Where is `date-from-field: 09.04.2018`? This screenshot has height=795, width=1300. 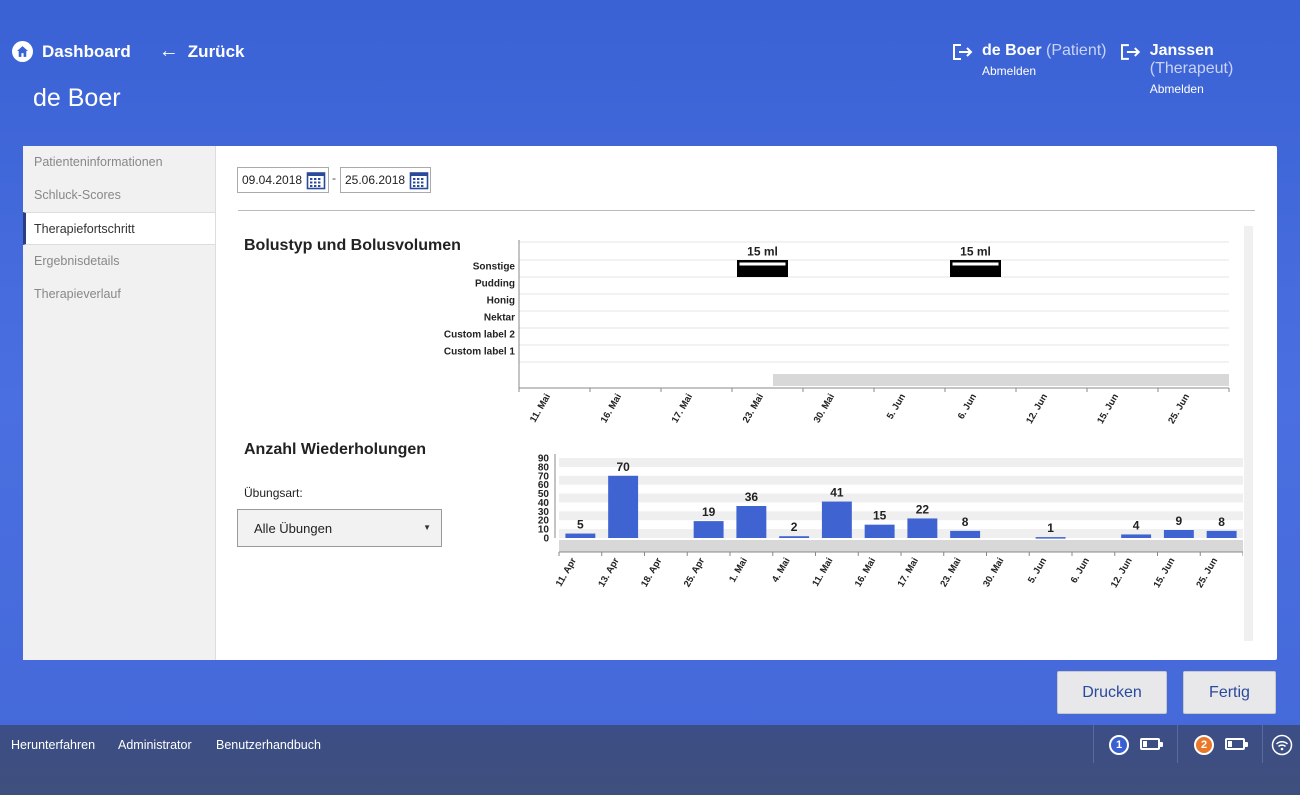
date-from-field: 09.04.2018 is located at coordinates (283, 180).